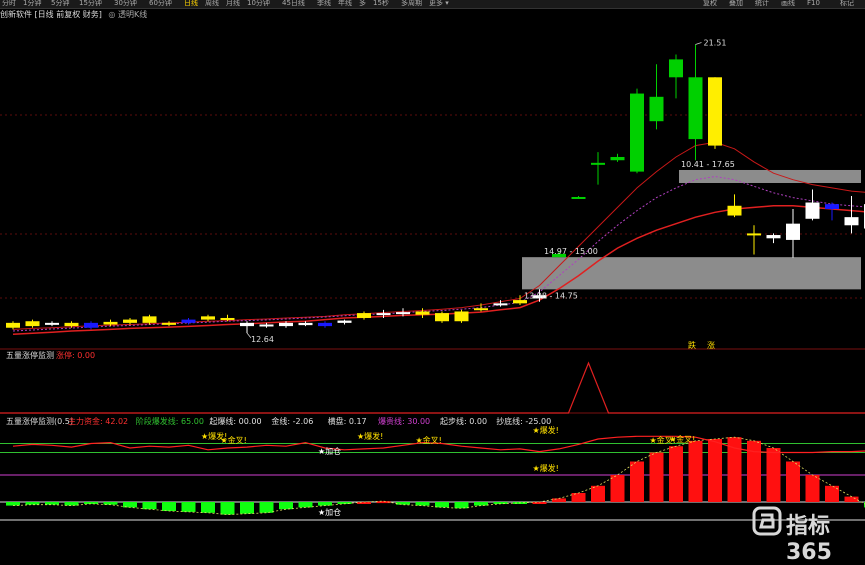 This screenshot has height=565, width=865. What do you see at coordinates (788, 3) in the screenshot?
I see `toolbar-tool-button: 画线` at bounding box center [788, 3].